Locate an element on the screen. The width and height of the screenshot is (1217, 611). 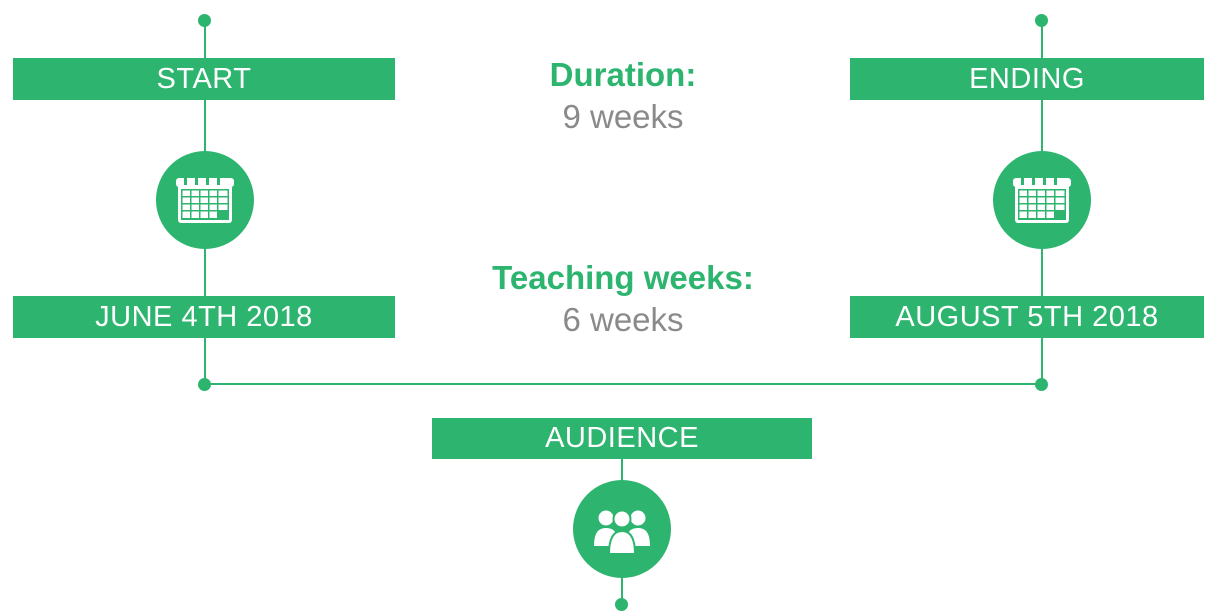
people-group-icon is located at coordinates (622, 532).